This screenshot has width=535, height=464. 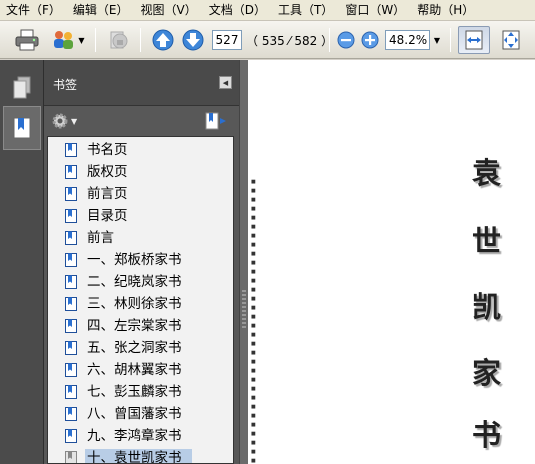 What do you see at coordinates (134, 260) in the screenshot?
I see `bookmark-label: 一、郑板桥家书` at bounding box center [134, 260].